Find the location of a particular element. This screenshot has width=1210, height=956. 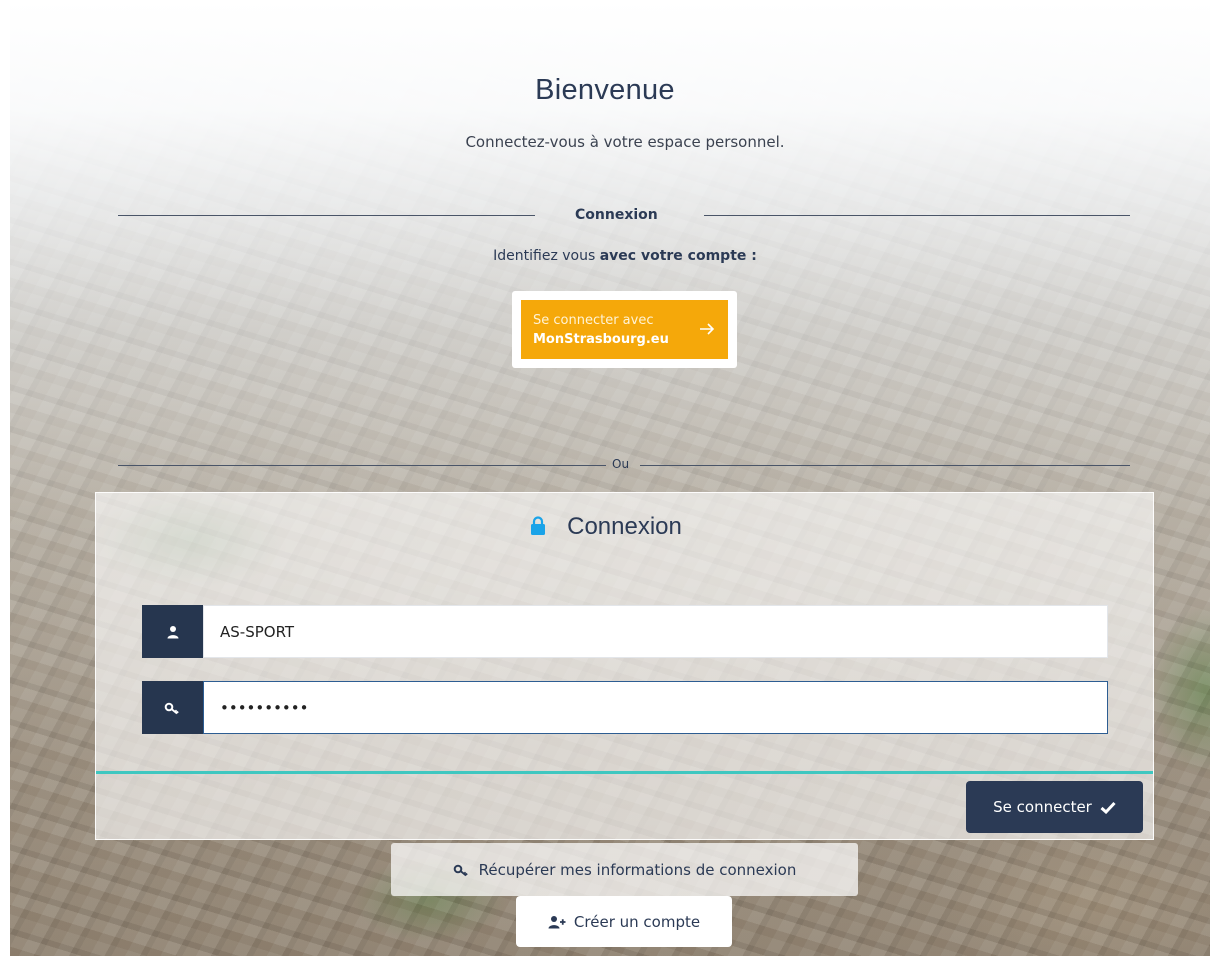

username-addon is located at coordinates (172, 631).